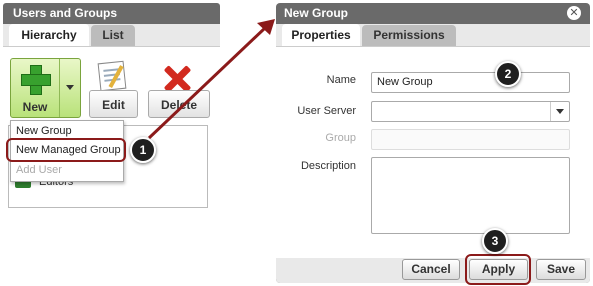 The width and height of the screenshot is (593, 286). I want to click on managed-group-highlight, so click(66, 150).